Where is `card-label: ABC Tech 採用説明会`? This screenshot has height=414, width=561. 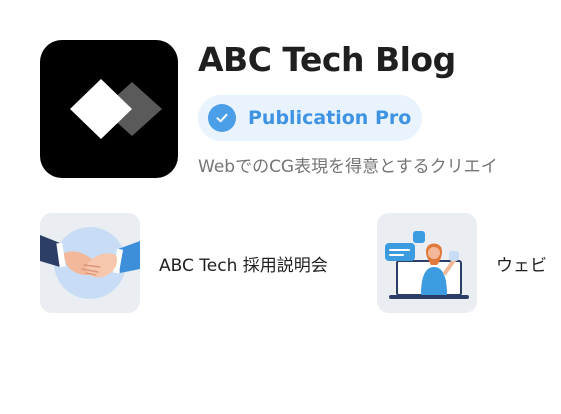 card-label: ABC Tech 採用説明会 is located at coordinates (243, 265).